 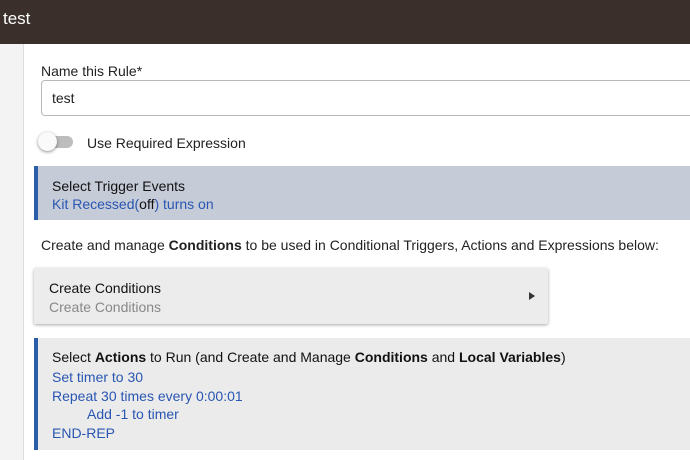 What do you see at coordinates (205, 245) in the screenshot?
I see `conditions-text-bold: Conditions` at bounding box center [205, 245].